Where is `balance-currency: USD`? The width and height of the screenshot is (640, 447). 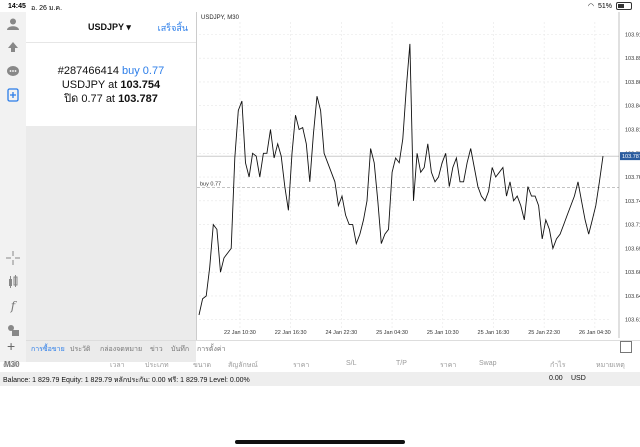 balance-currency: USD is located at coordinates (578, 378).